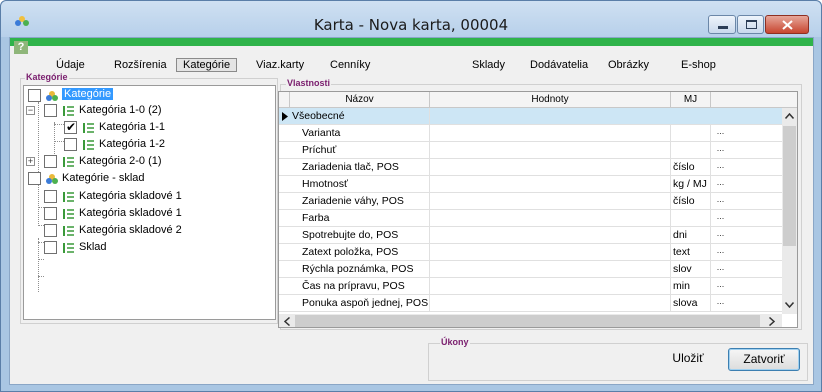 The image size is (822, 392). What do you see at coordinates (30, 161) in the screenshot?
I see `expand-icon: +` at bounding box center [30, 161].